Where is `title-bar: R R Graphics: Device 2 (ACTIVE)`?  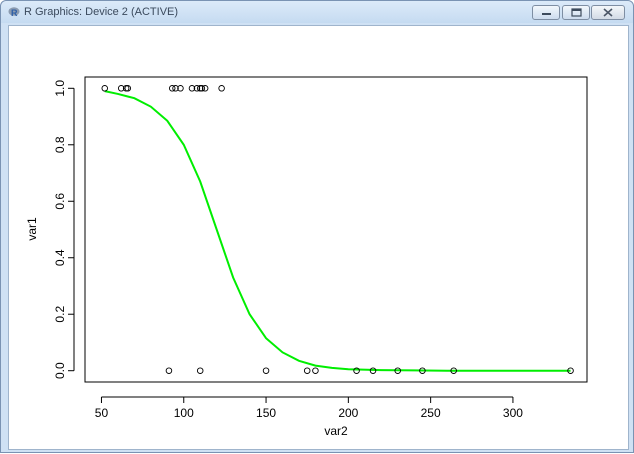 title-bar: R R Graphics: Device 2 (ACTIVE) is located at coordinates (317, 12).